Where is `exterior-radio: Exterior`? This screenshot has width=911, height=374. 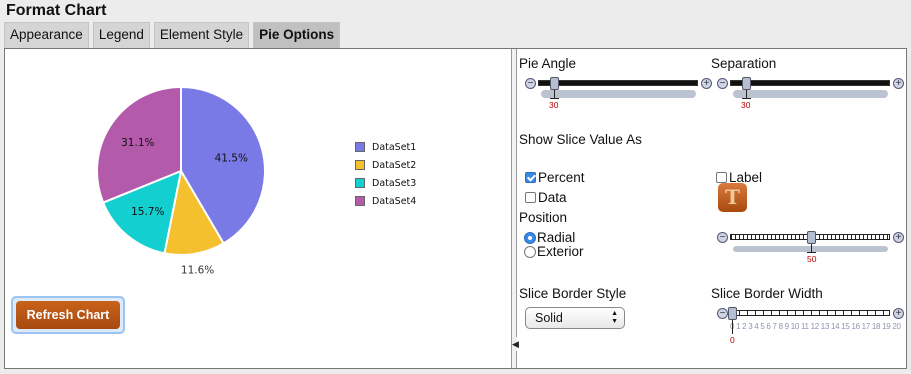 exterior-radio: Exterior is located at coordinates (554, 251).